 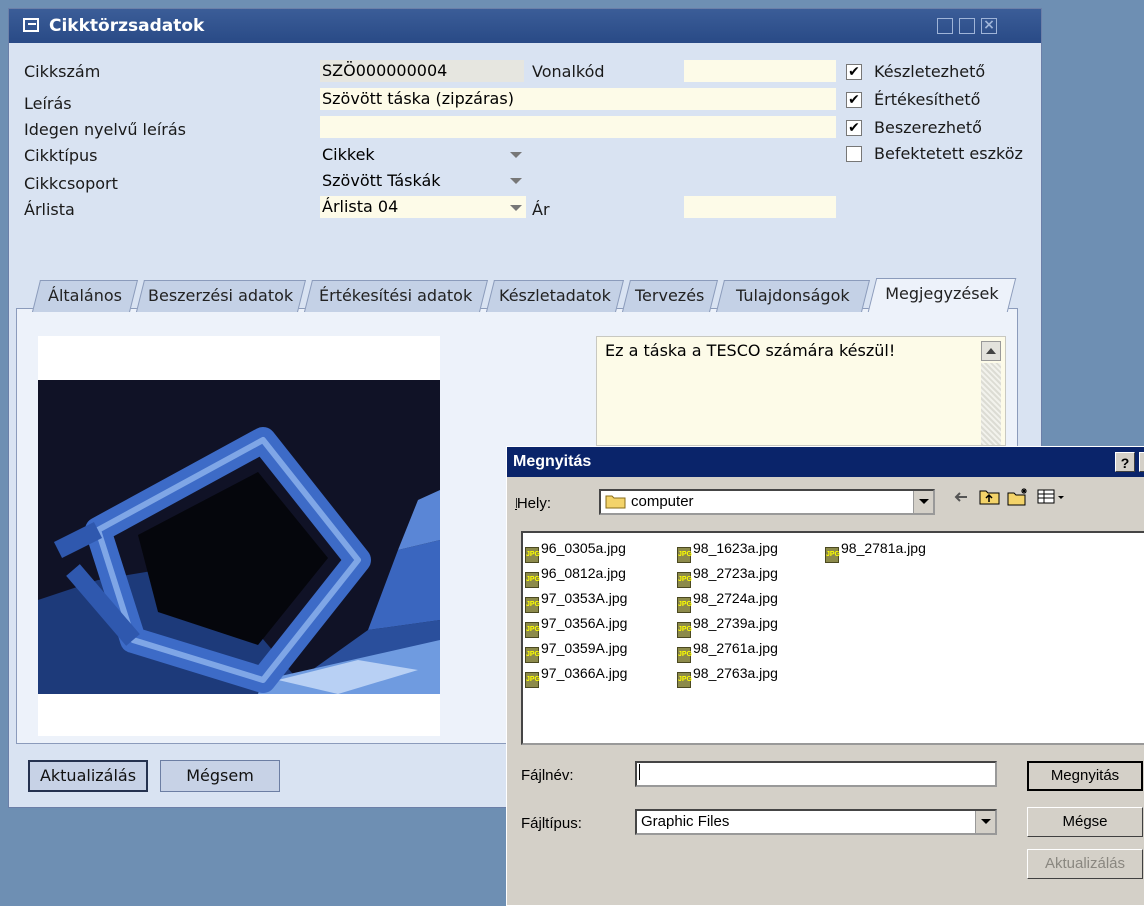 What do you see at coordinates (875, 551) in the screenshot?
I see `list-item: JPG98_2781a.jpg` at bounding box center [875, 551].